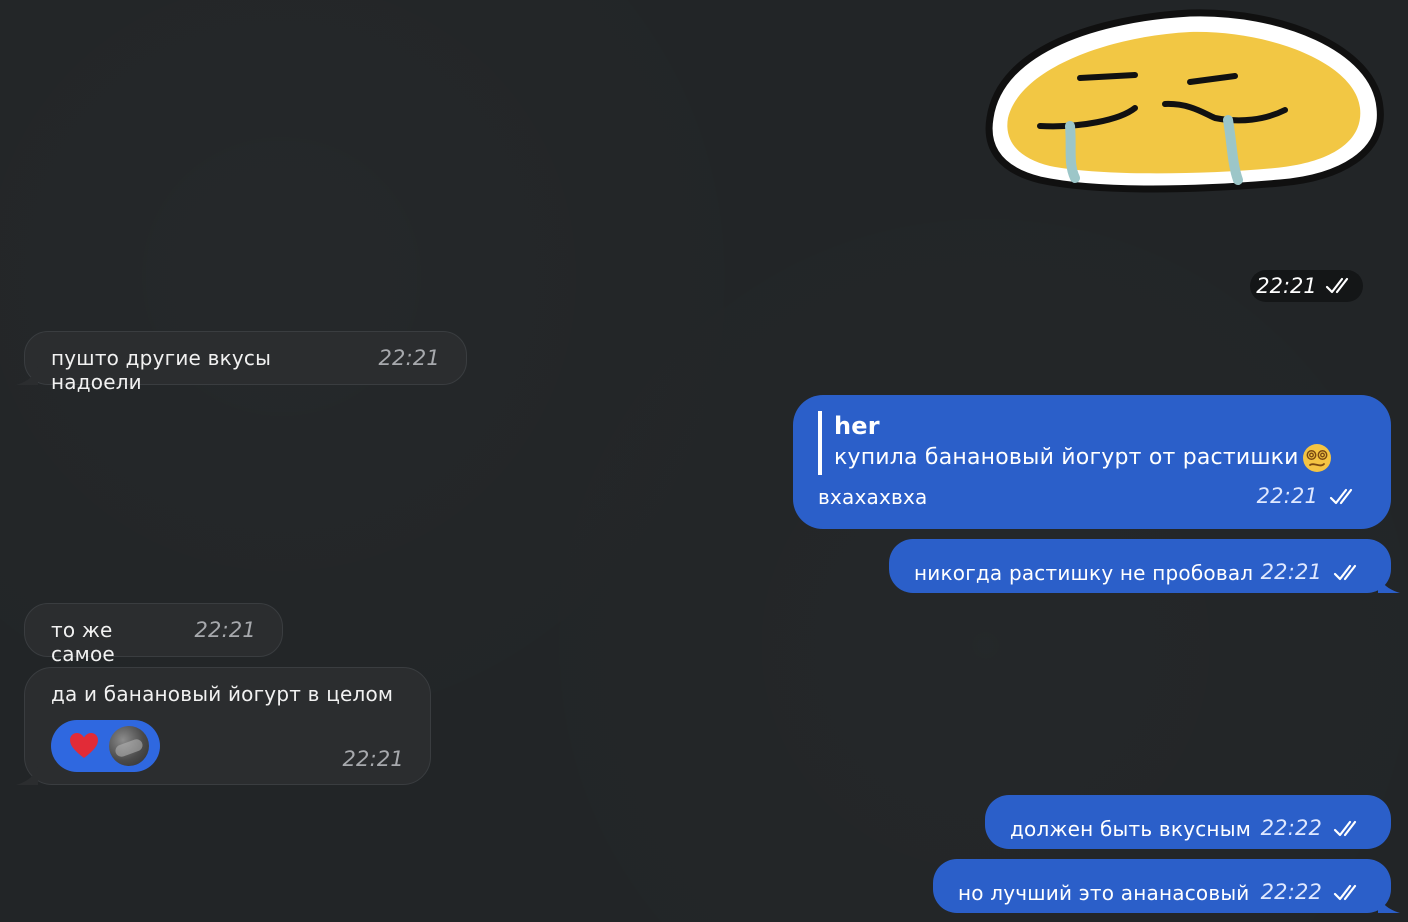 The height and width of the screenshot is (922, 1408). Describe the element at coordinates (1286, 286) in the screenshot. I see `sticker-time-text: 22:21` at that location.